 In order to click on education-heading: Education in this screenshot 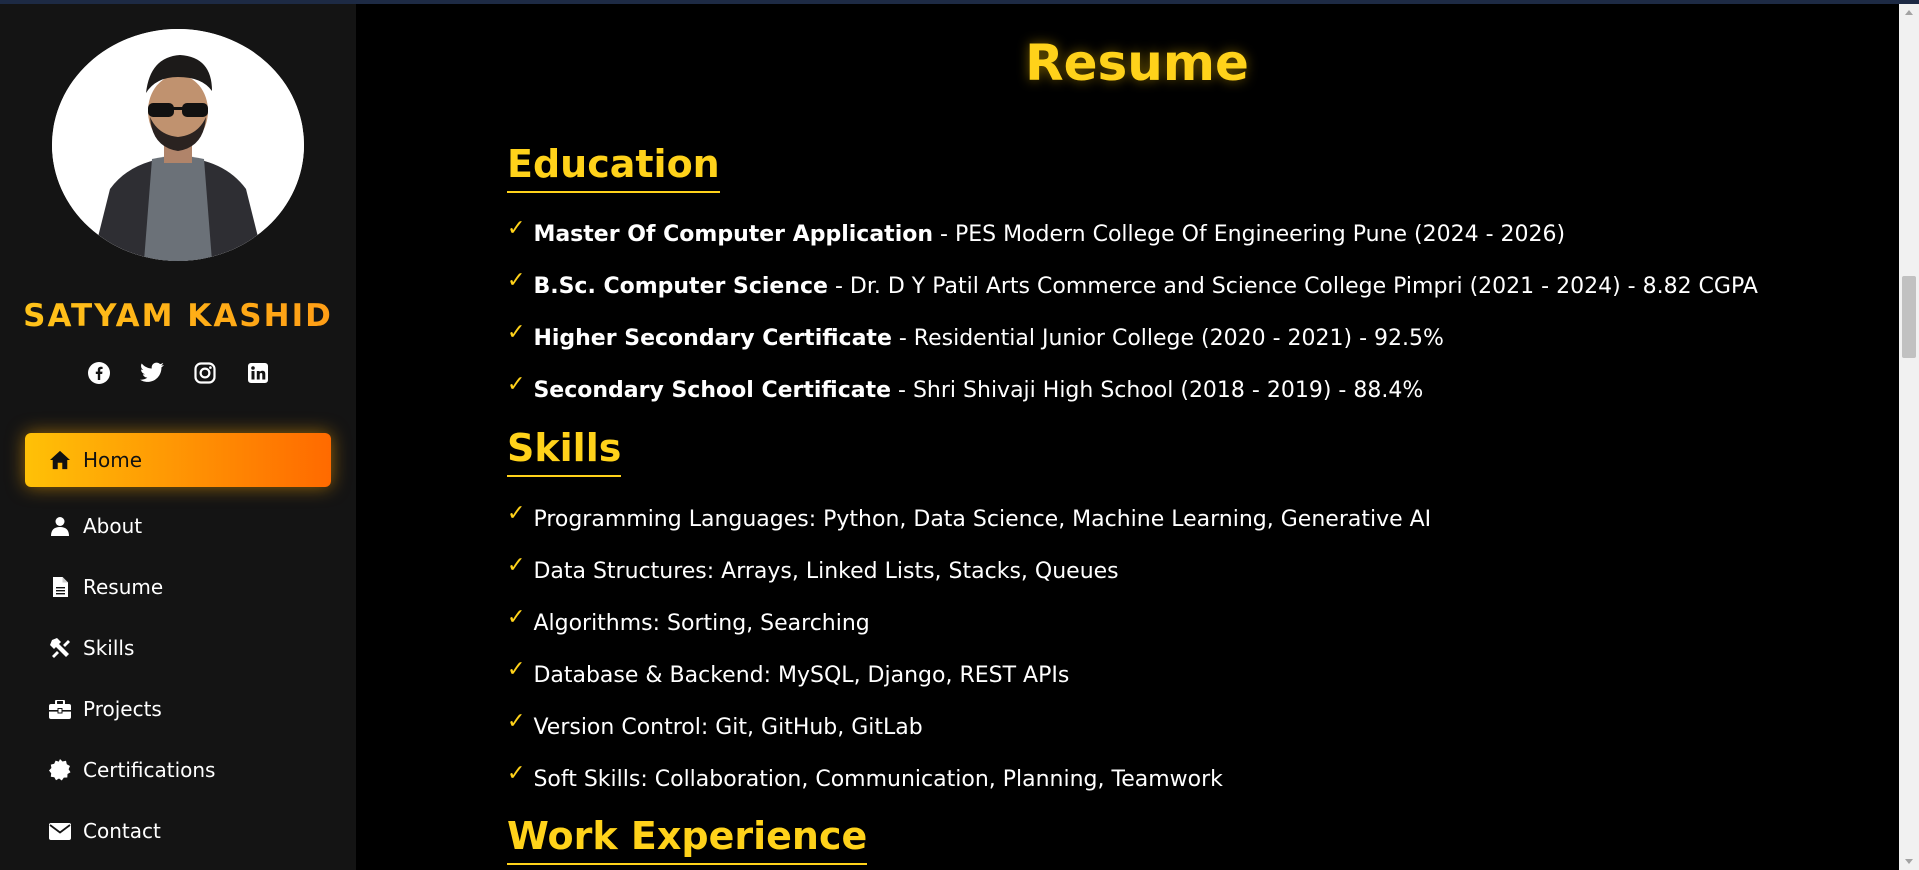, I will do `click(613, 168)`.